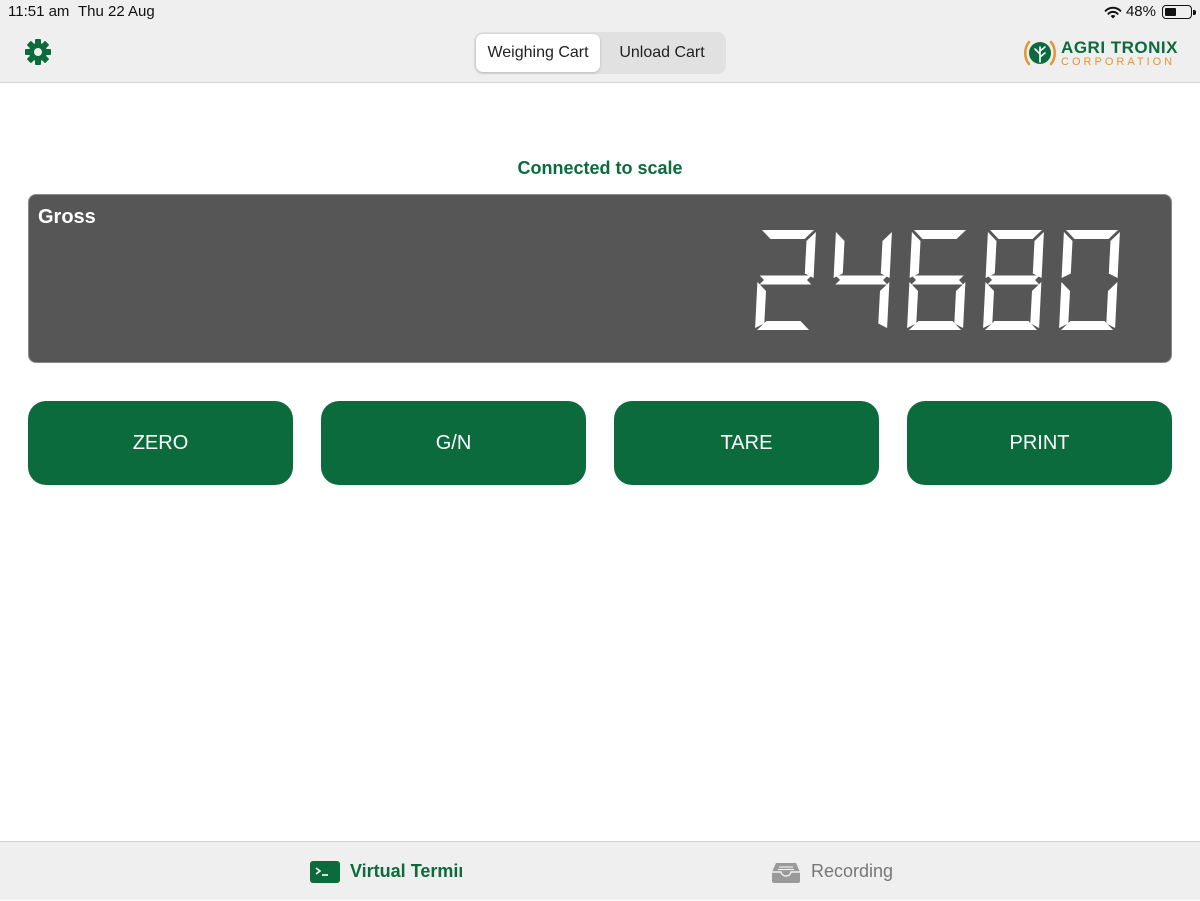 The image size is (1200, 901). Describe the element at coordinates (1179, 11) in the screenshot. I see `battery-icon` at that location.